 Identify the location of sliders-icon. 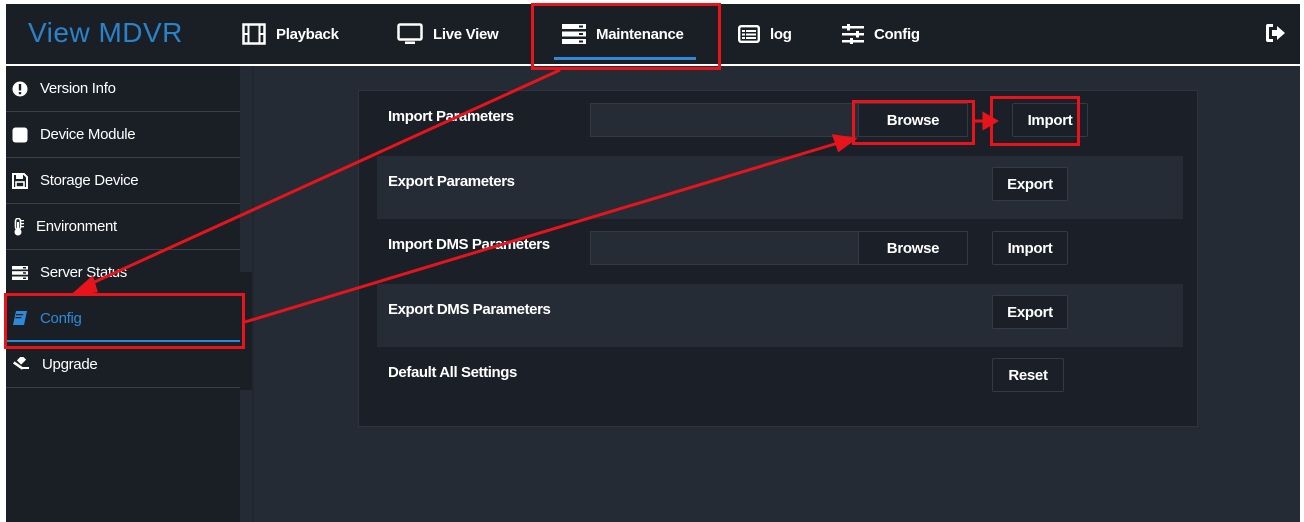
(853, 34).